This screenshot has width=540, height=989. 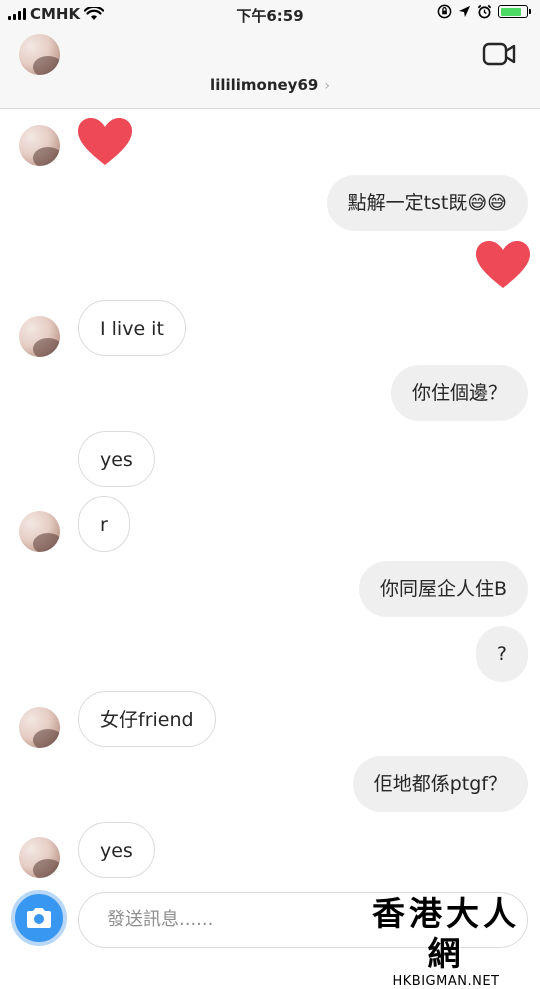 What do you see at coordinates (501, 654) in the screenshot?
I see `my-message-bubble: ?` at bounding box center [501, 654].